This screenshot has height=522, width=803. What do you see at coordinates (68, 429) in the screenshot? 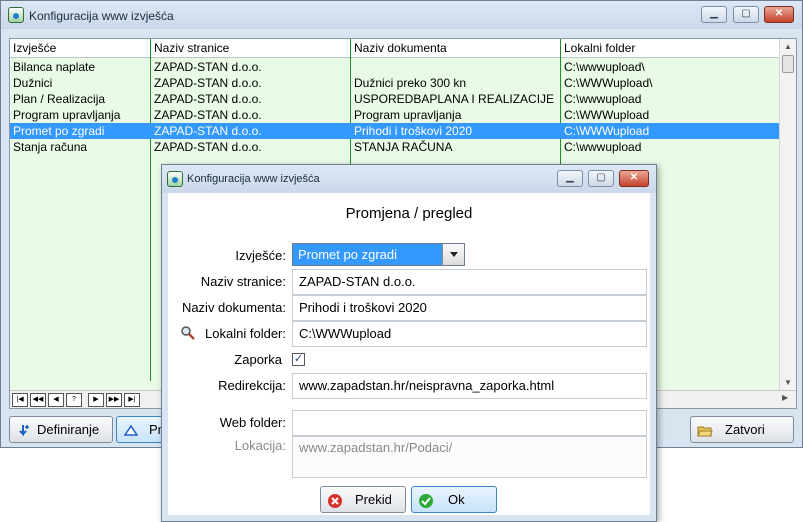
I see `definiranje-label: Definiranje` at bounding box center [68, 429].